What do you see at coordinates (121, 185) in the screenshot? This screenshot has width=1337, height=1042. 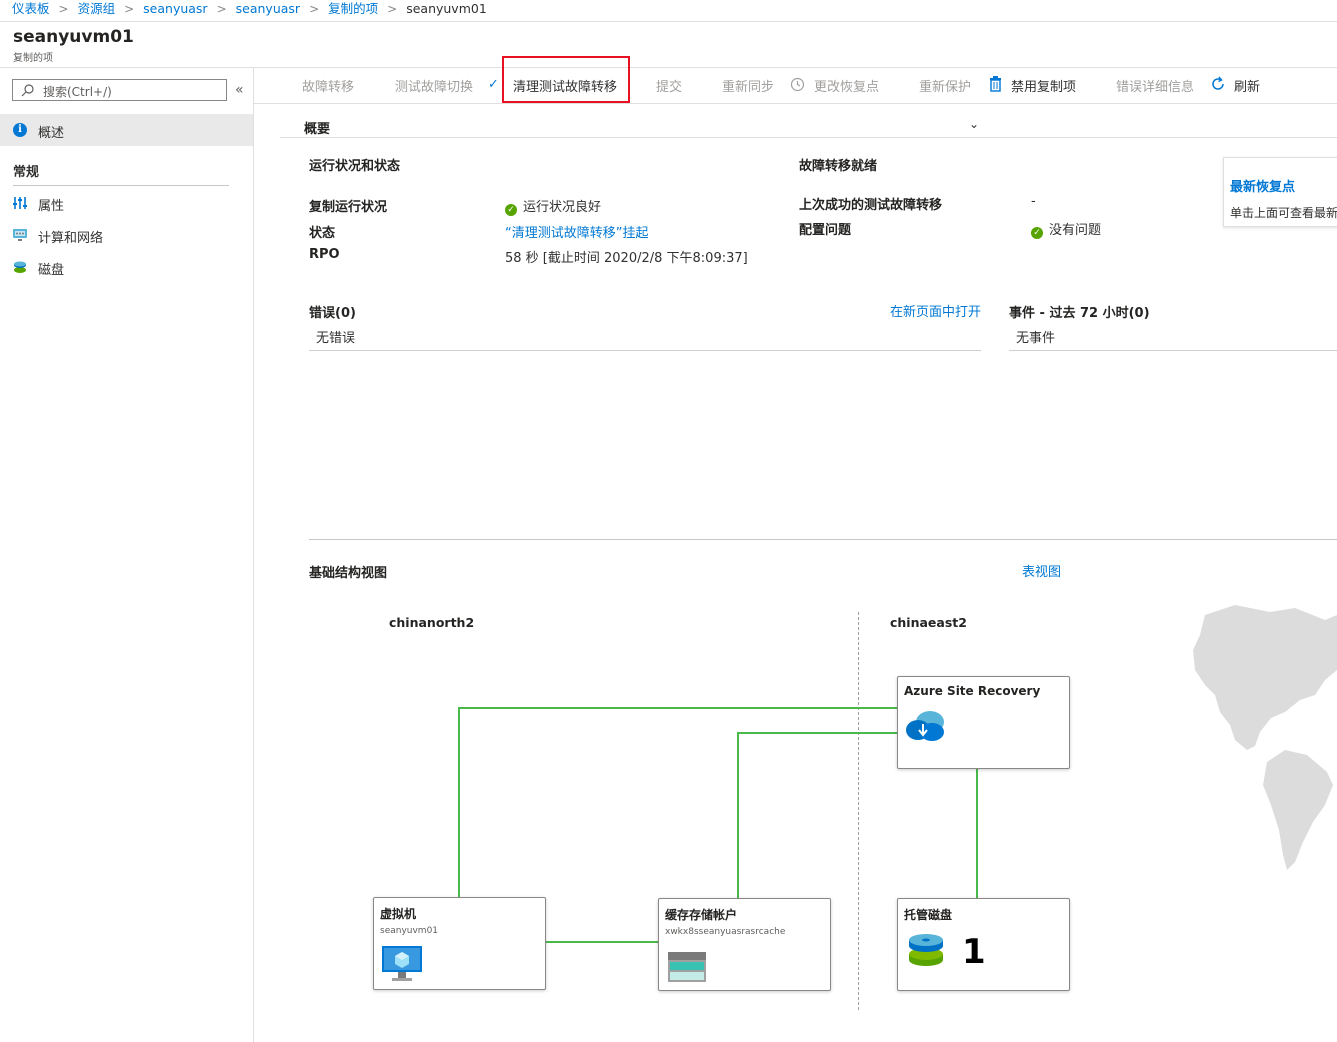 I see `section-divider` at bounding box center [121, 185].